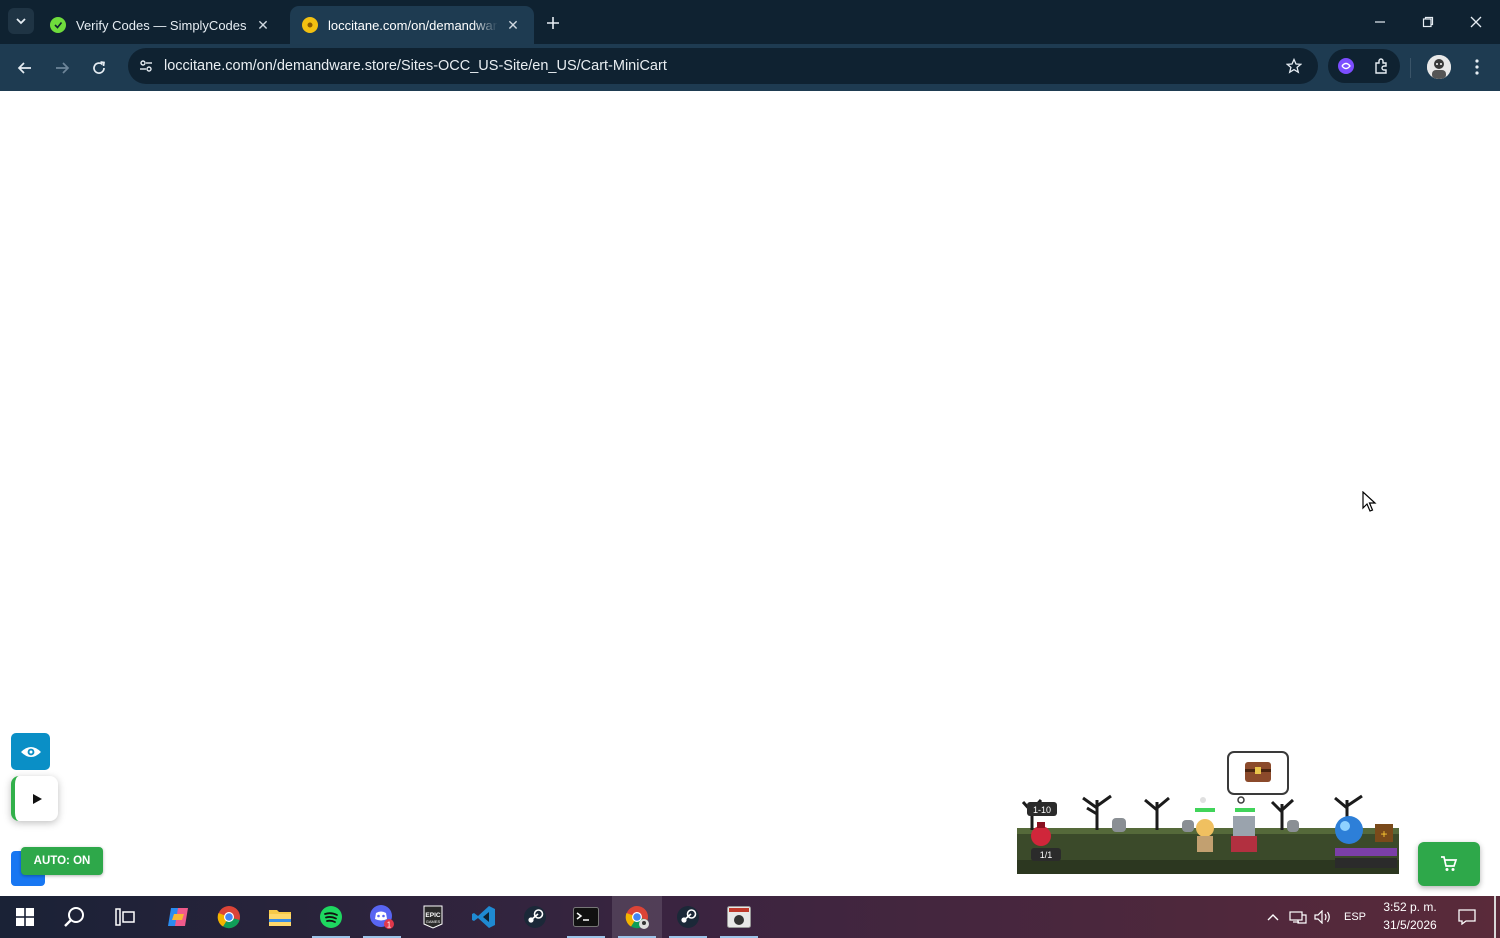 This screenshot has height=938, width=1500. I want to click on loccitane-icon, so click(310, 25).